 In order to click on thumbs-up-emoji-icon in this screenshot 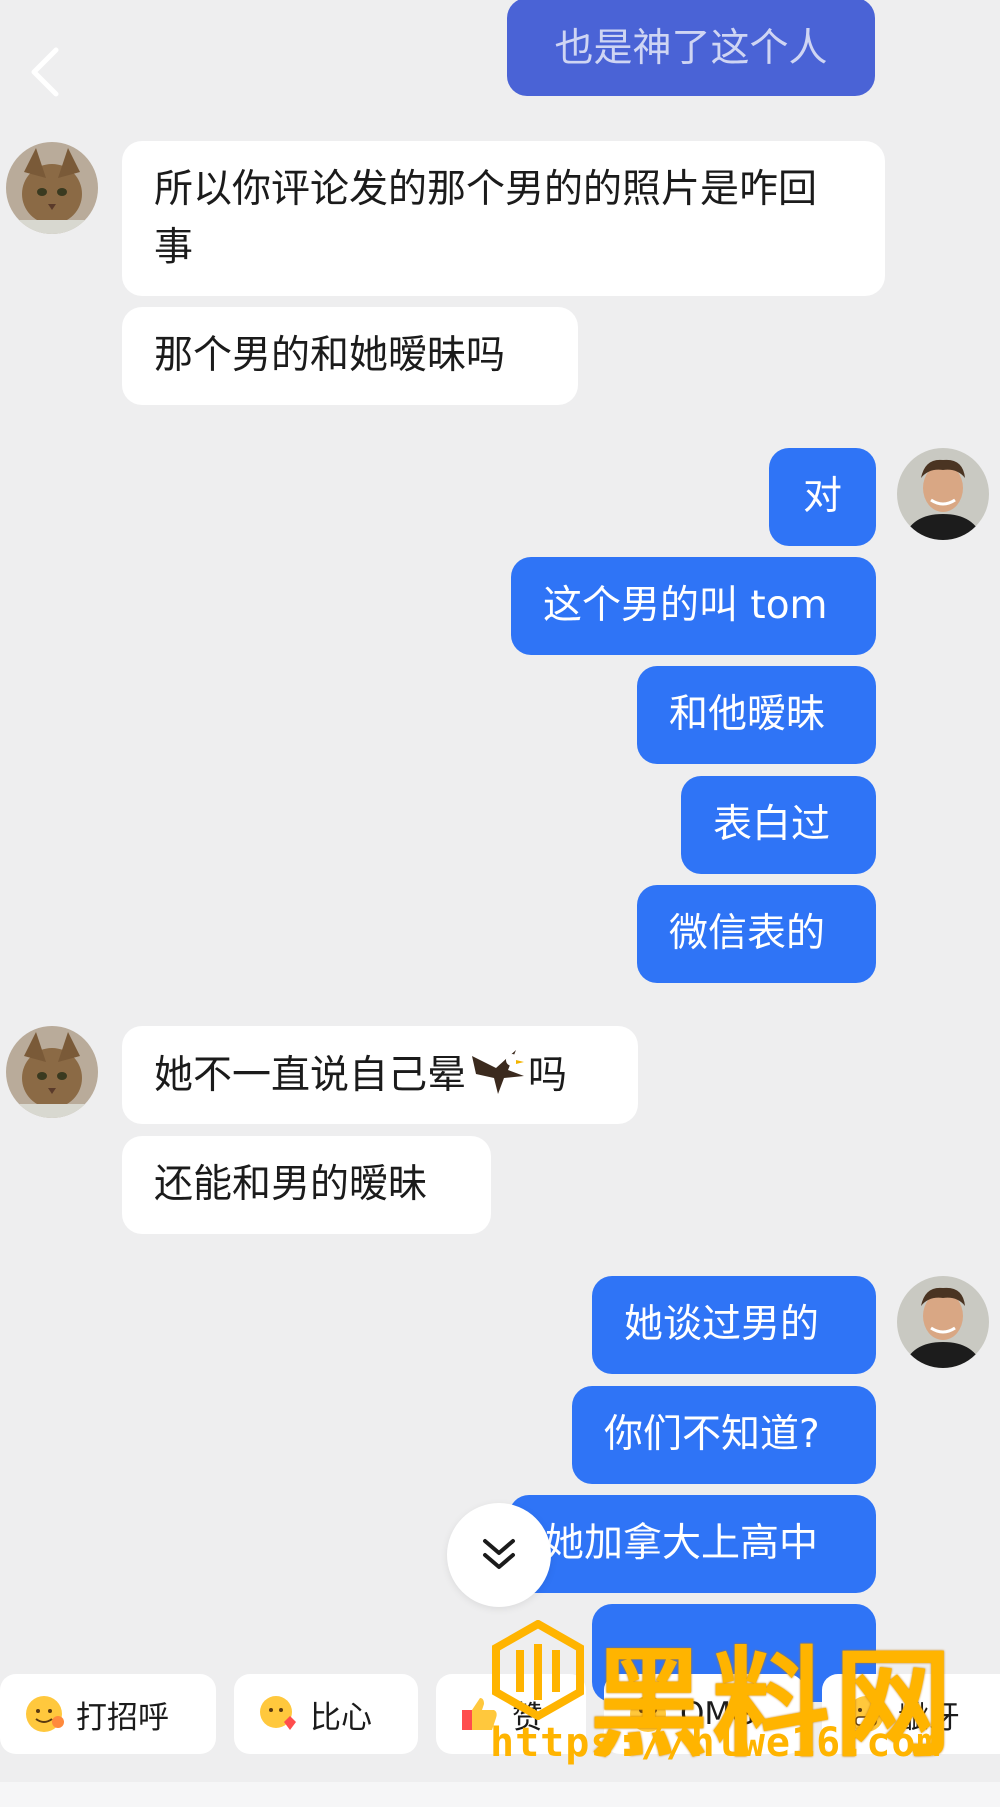, I will do `click(479, 1714)`.